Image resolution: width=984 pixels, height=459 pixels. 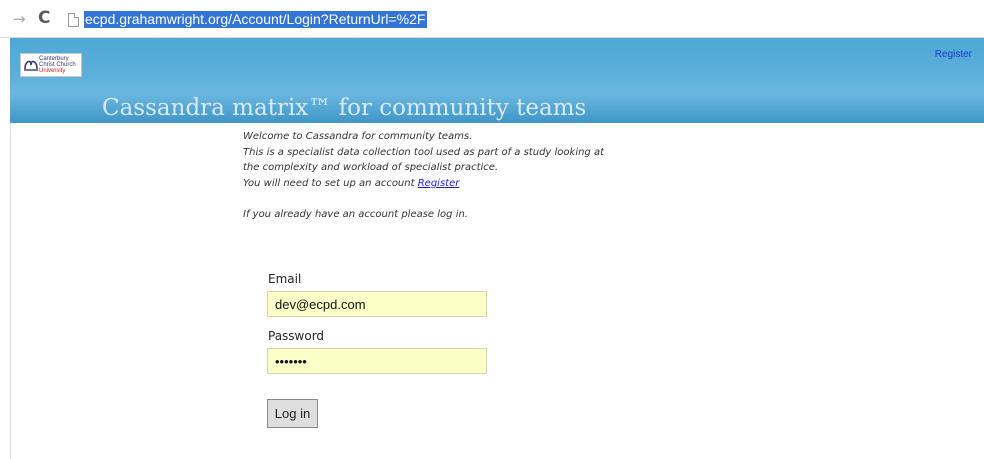 I want to click on left-border, so click(x=10, y=291).